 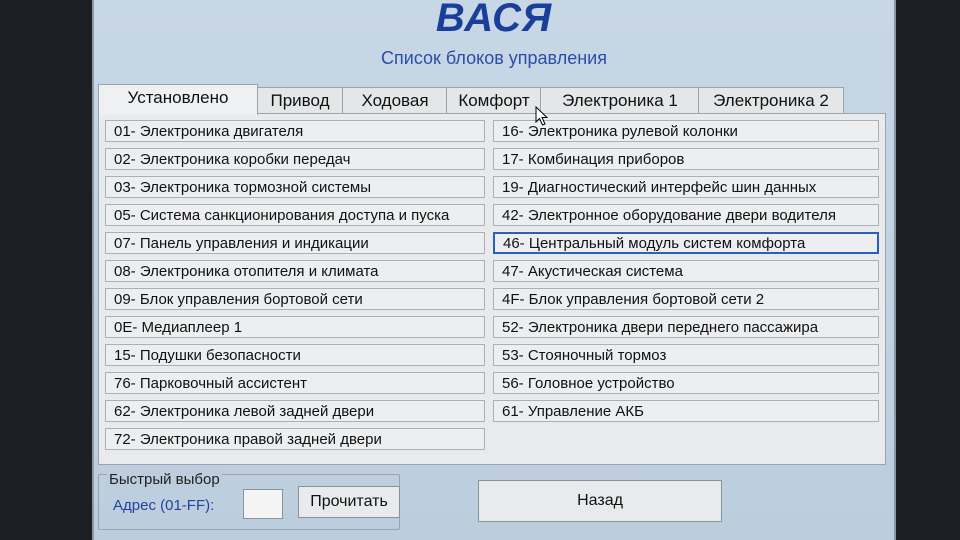 I want to click on module-item-right-9: 56- Головное устройство, so click(x=686, y=383).